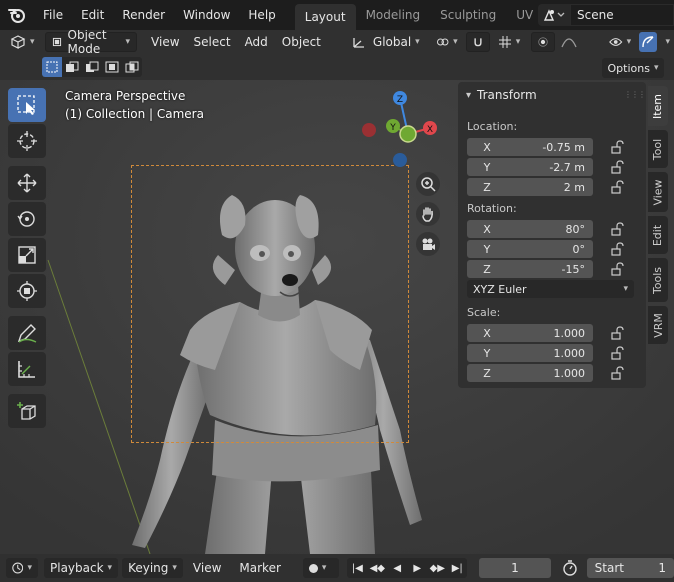  What do you see at coordinates (91, 43) in the screenshot?
I see `mode-dropdown: Object Mode ▾` at bounding box center [91, 43].